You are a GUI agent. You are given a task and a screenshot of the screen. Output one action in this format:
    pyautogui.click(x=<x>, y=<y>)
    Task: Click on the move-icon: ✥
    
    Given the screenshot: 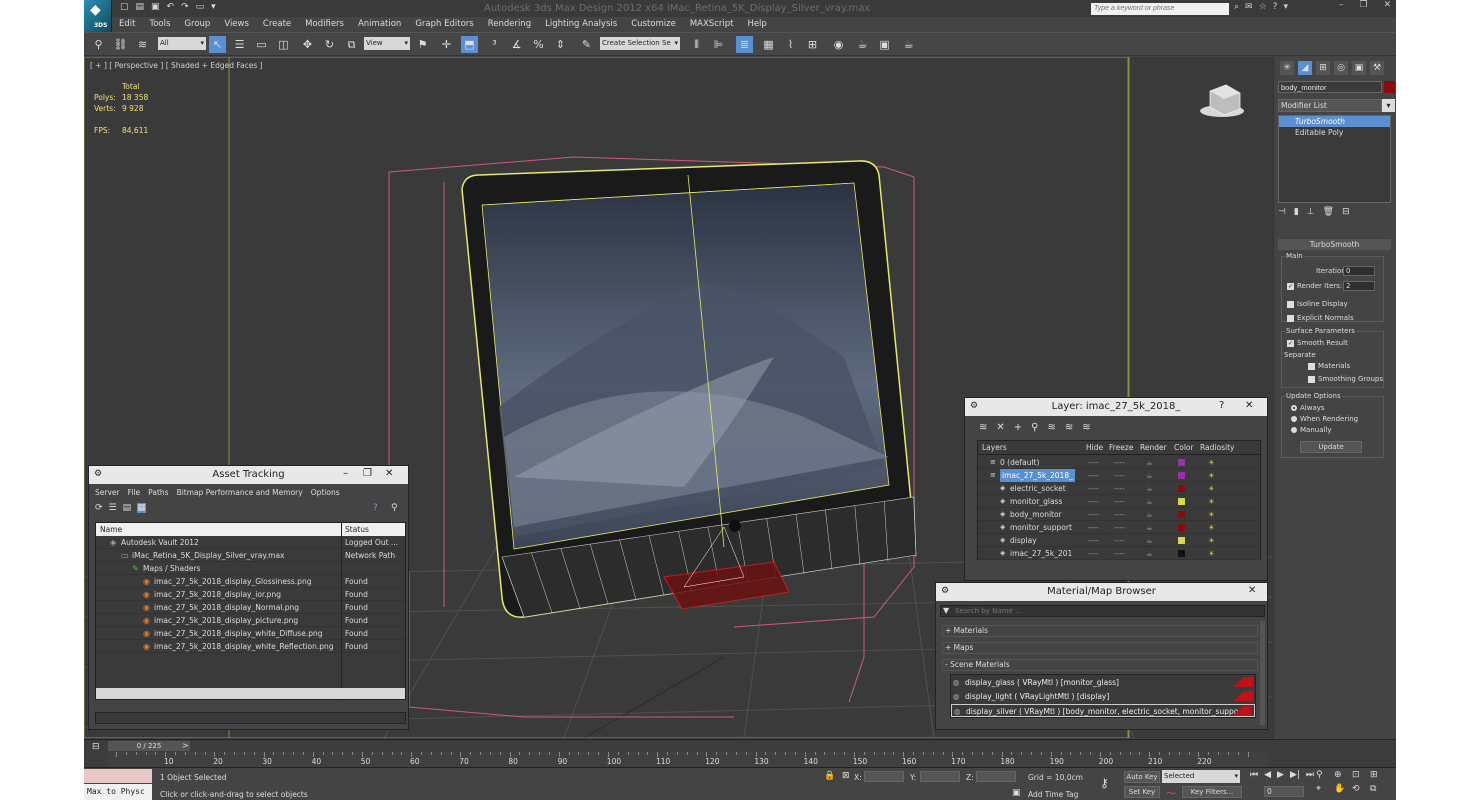 What is the action you would take?
    pyautogui.click(x=307, y=44)
    